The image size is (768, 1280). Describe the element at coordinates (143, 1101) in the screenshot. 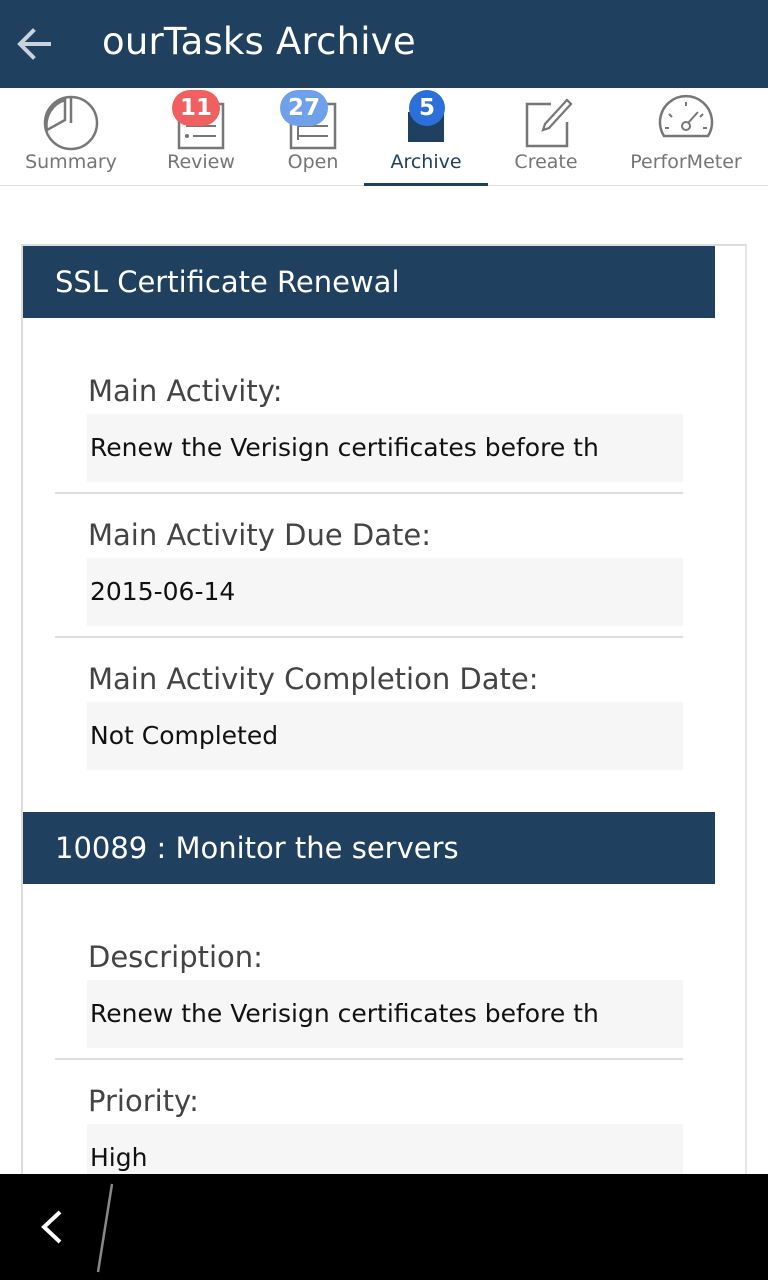

I see `field-label: Priority:` at that location.